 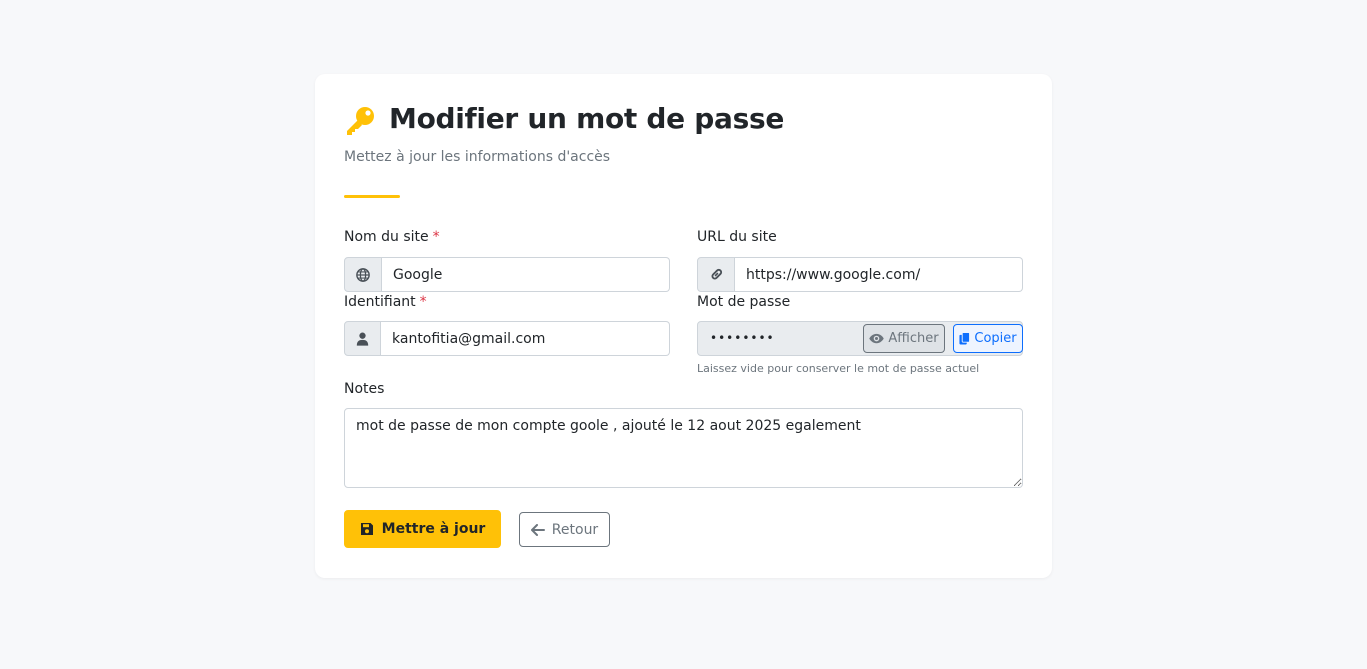 I want to click on username-label: Identifiant *, so click(x=385, y=302).